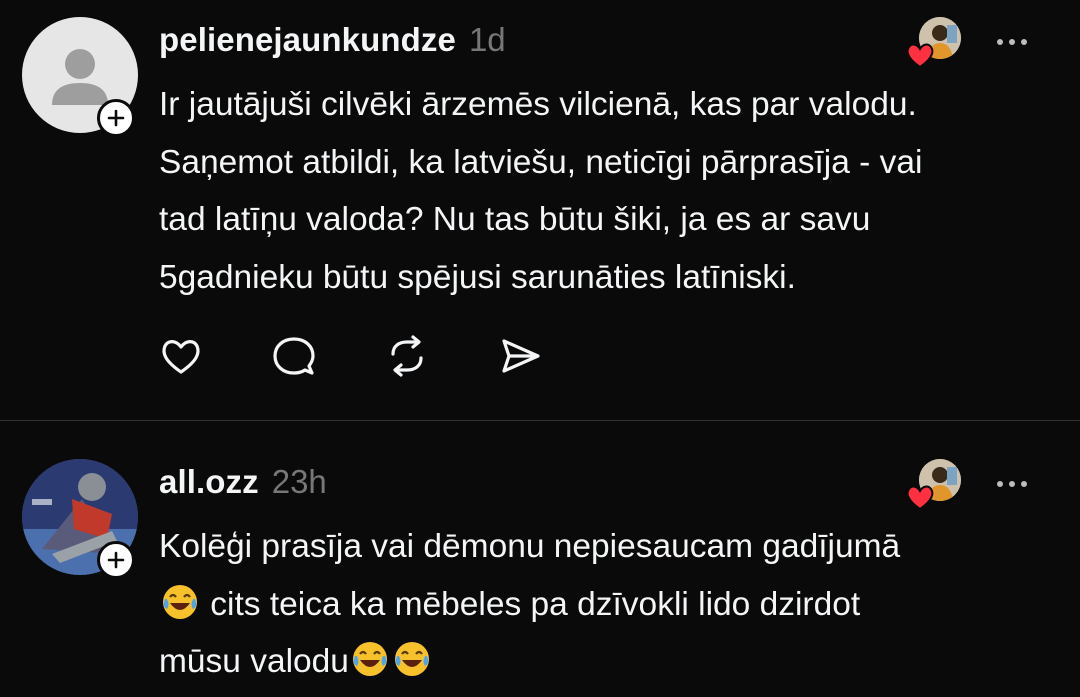 The image size is (1080, 697). I want to click on heart-outline-icon, so click(181, 357).